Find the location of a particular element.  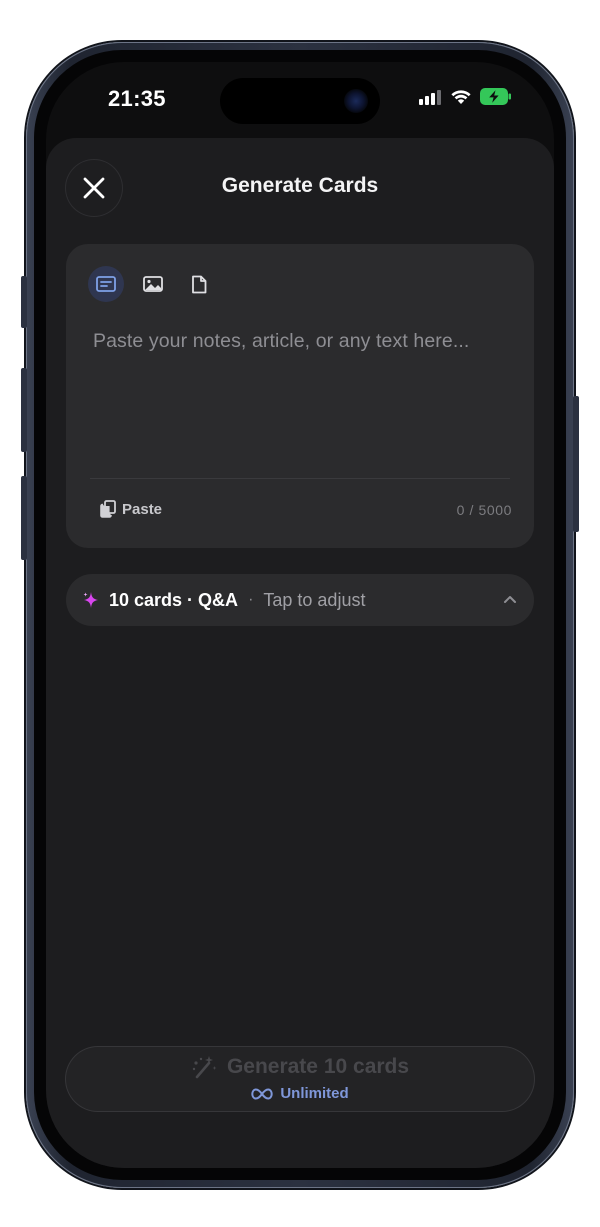

generate-cards-button: Generate 10 cards Unlimited is located at coordinates (300, 1079).